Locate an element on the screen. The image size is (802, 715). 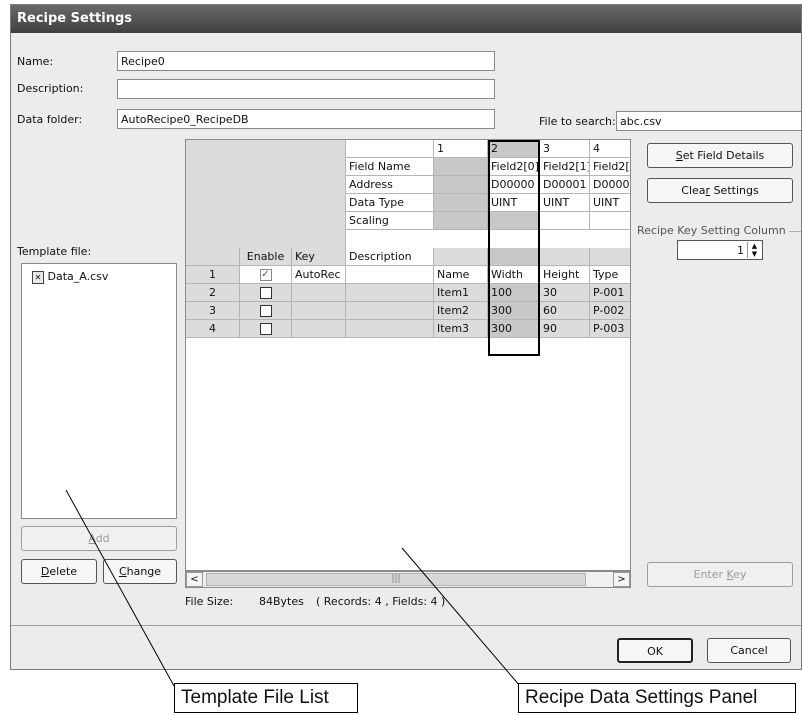
template-list-callout: Template File List is located at coordinates (266, 698).